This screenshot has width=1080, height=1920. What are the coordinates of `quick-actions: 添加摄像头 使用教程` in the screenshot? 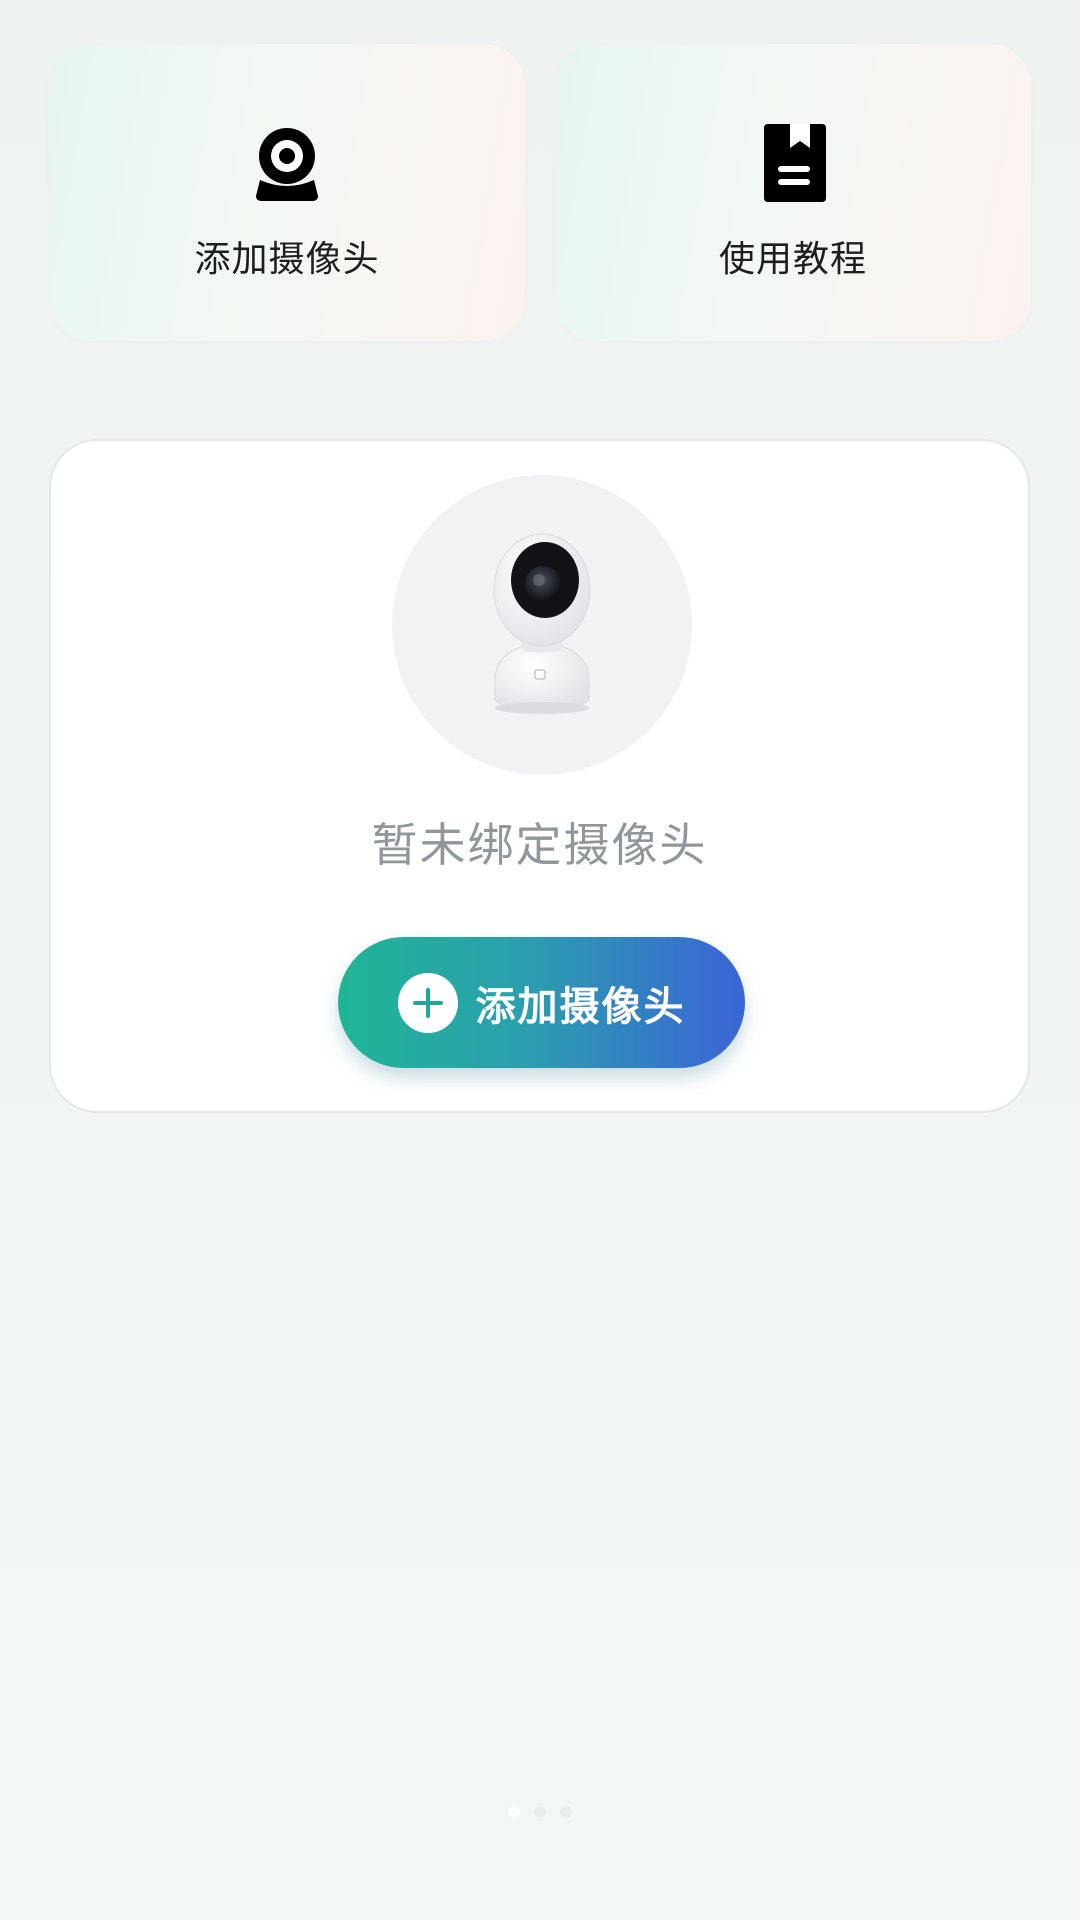 It's located at (540, 192).